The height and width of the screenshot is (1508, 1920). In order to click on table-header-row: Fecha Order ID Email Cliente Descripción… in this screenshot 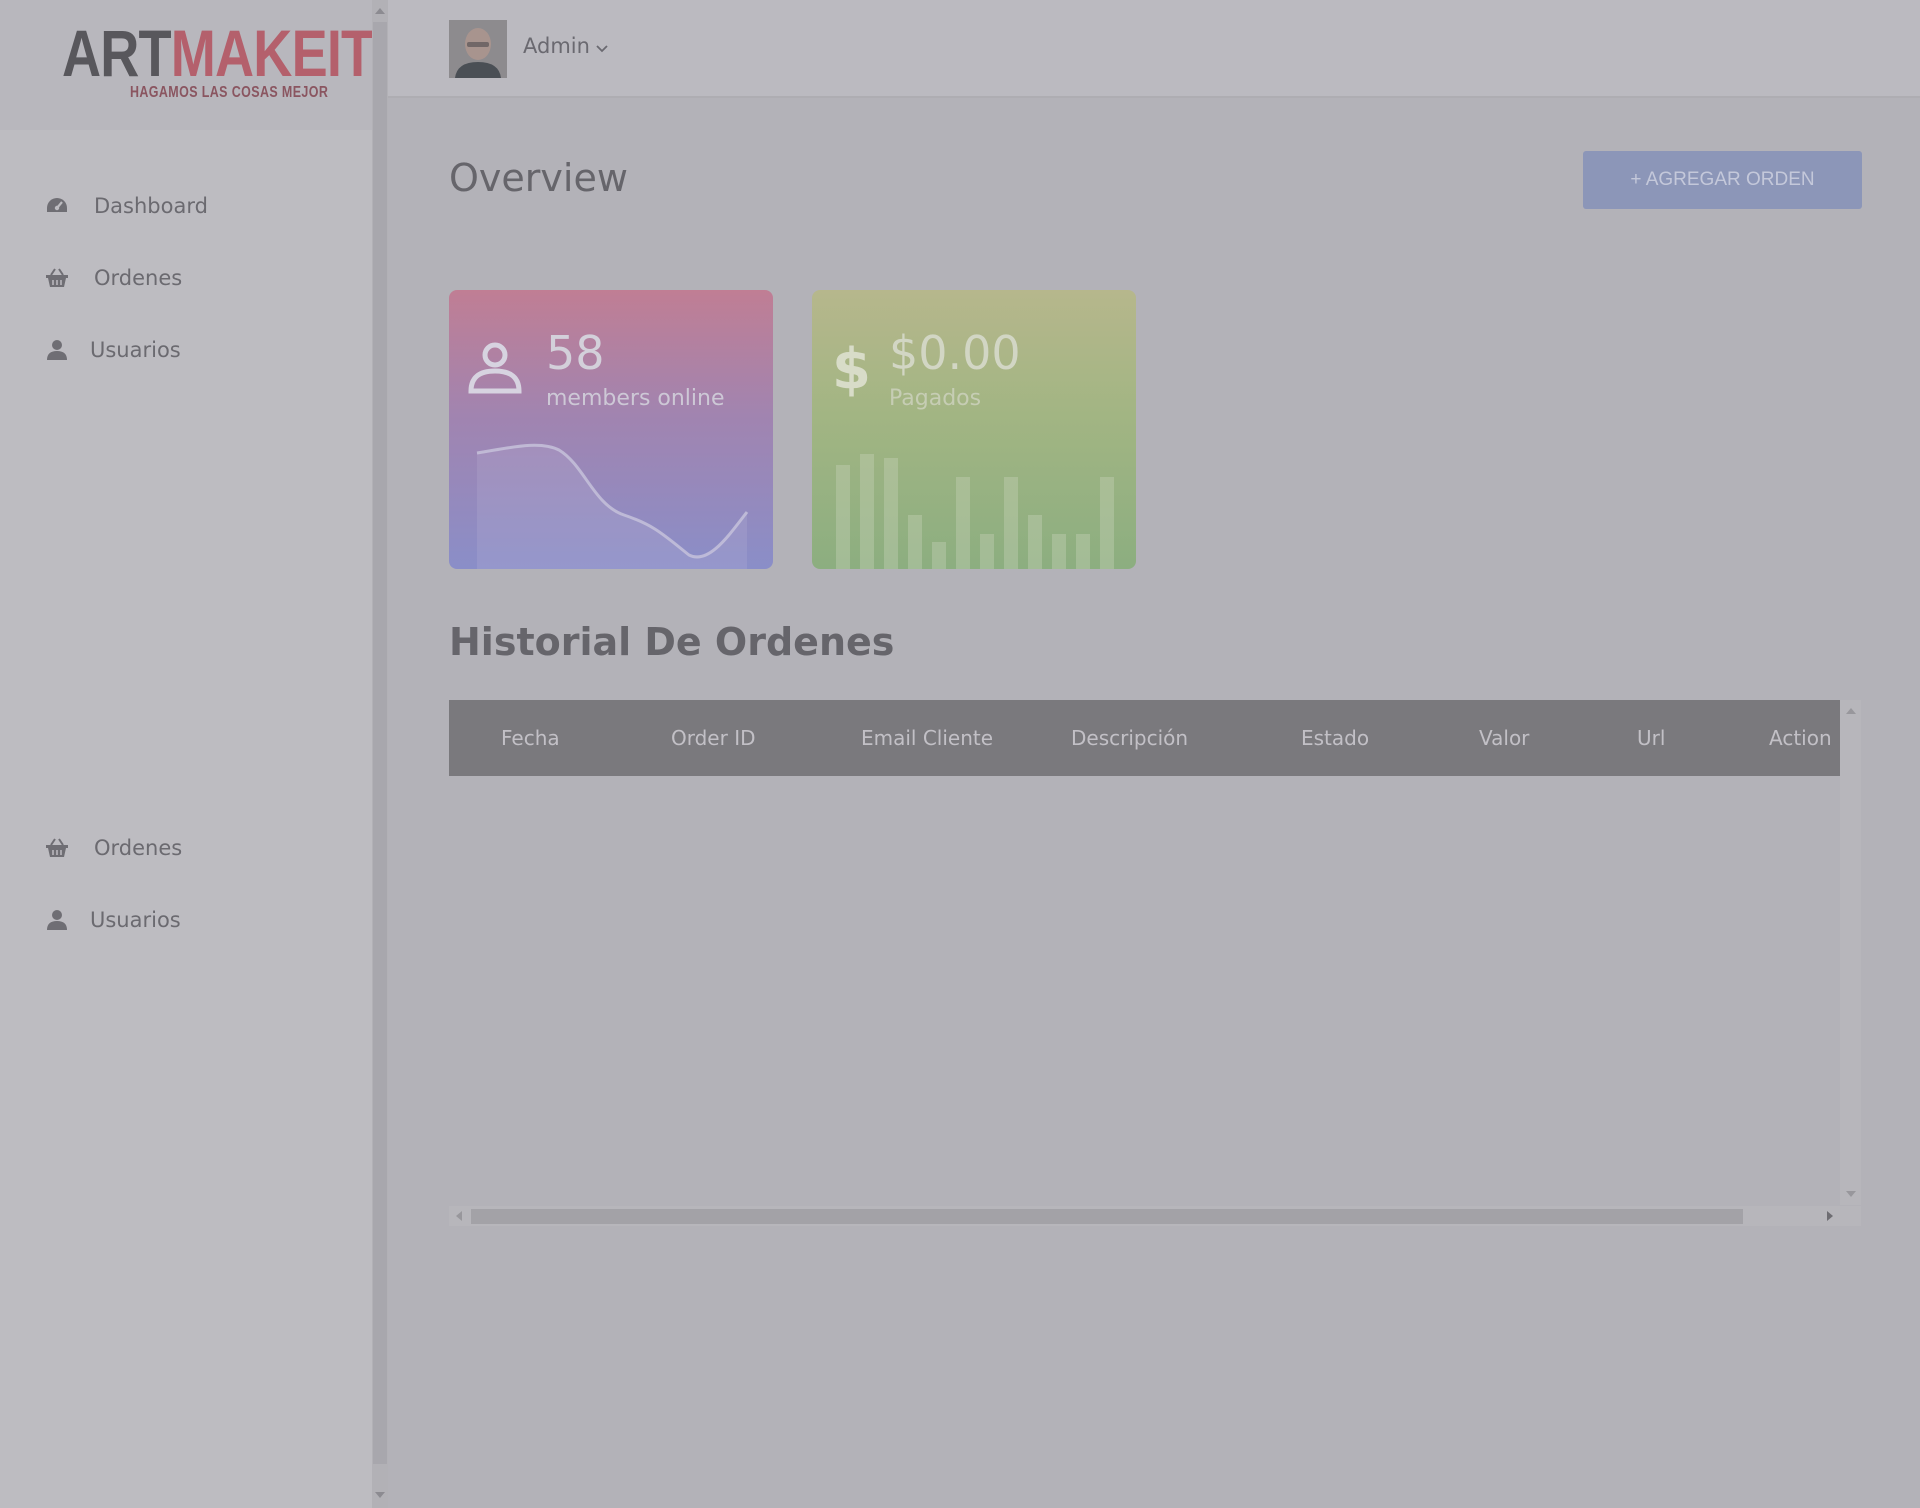, I will do `click(1144, 738)`.